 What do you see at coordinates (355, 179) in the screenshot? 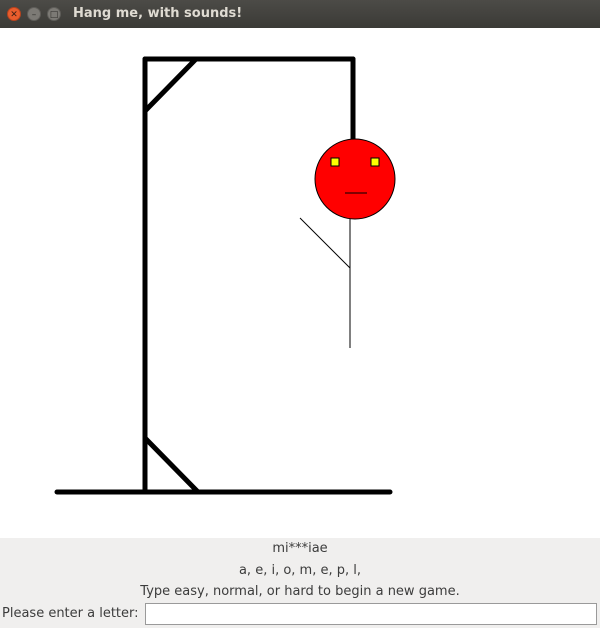
I see `head` at bounding box center [355, 179].